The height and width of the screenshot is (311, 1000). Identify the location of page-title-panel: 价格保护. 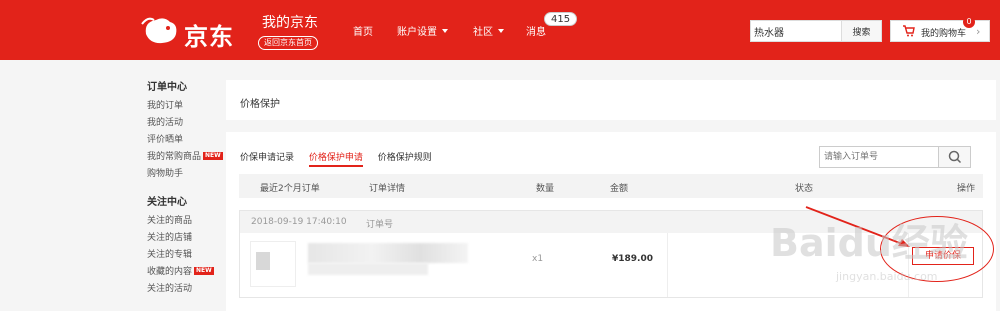
(611, 100).